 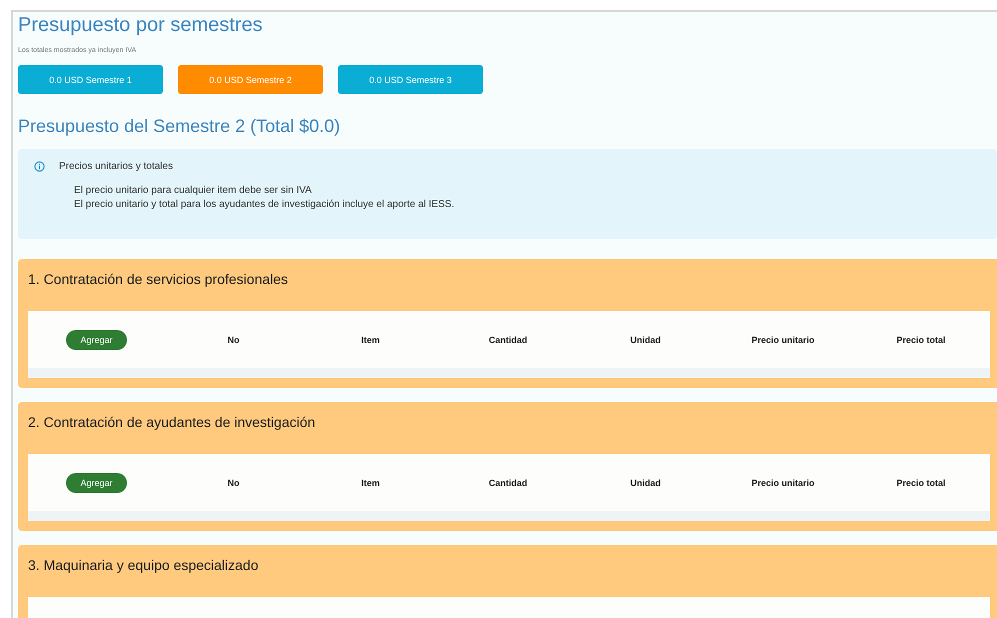 What do you see at coordinates (172, 422) in the screenshot?
I see `section-title: 2. Contratación de ayudantes de investigación` at bounding box center [172, 422].